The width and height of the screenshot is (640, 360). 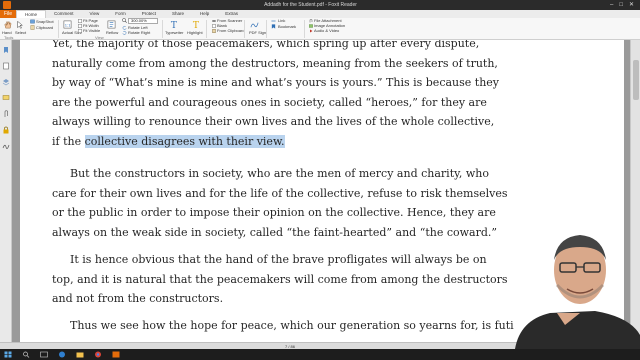 What do you see at coordinates (111, 24) in the screenshot?
I see `reflow-icon` at bounding box center [111, 24].